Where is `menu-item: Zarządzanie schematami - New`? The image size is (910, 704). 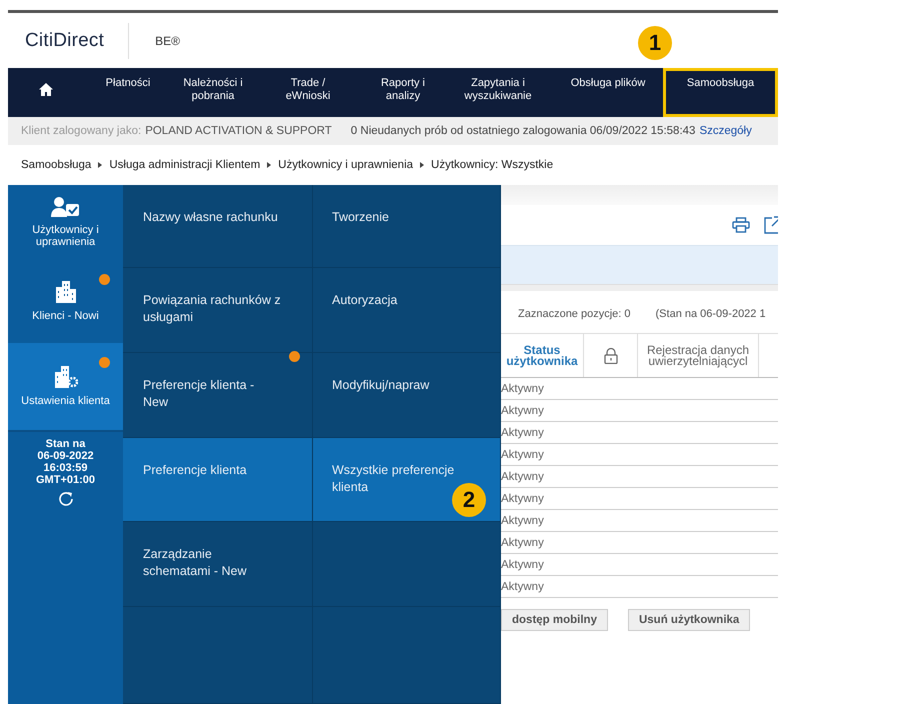
menu-item: Zarządzanie schematami - New is located at coordinates (218, 564).